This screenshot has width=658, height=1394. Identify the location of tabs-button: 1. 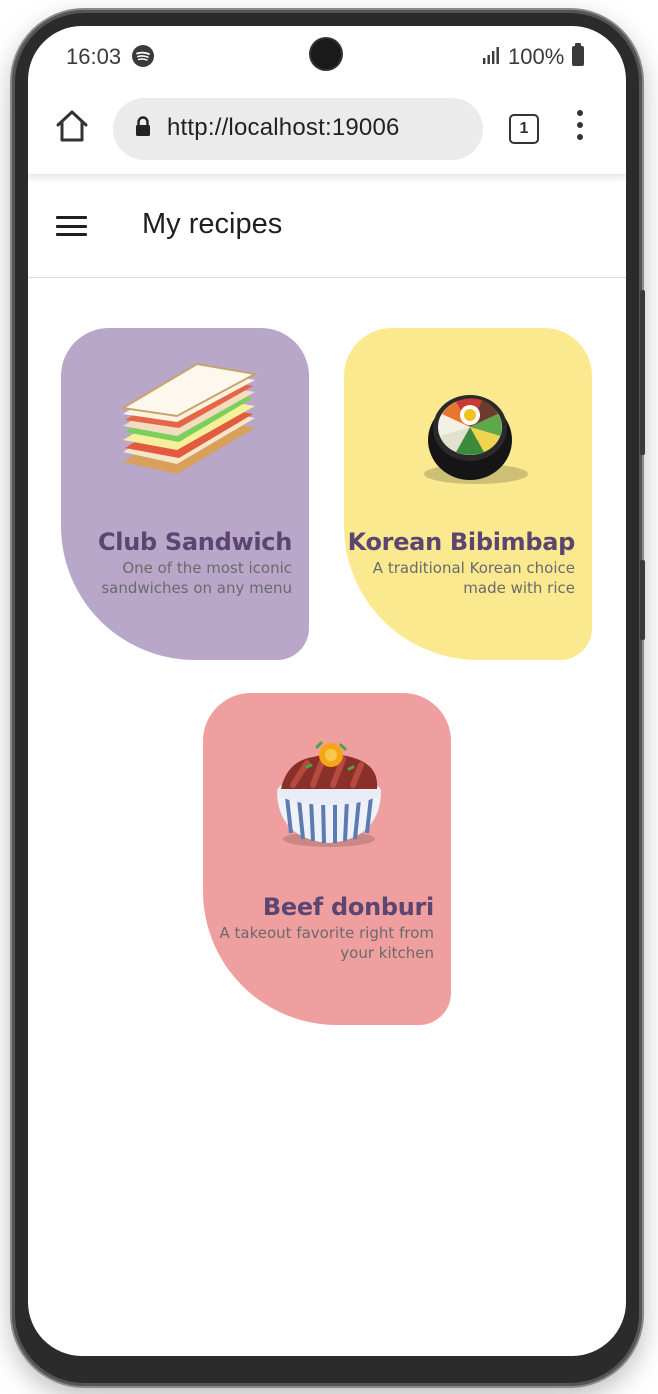
(524, 129).